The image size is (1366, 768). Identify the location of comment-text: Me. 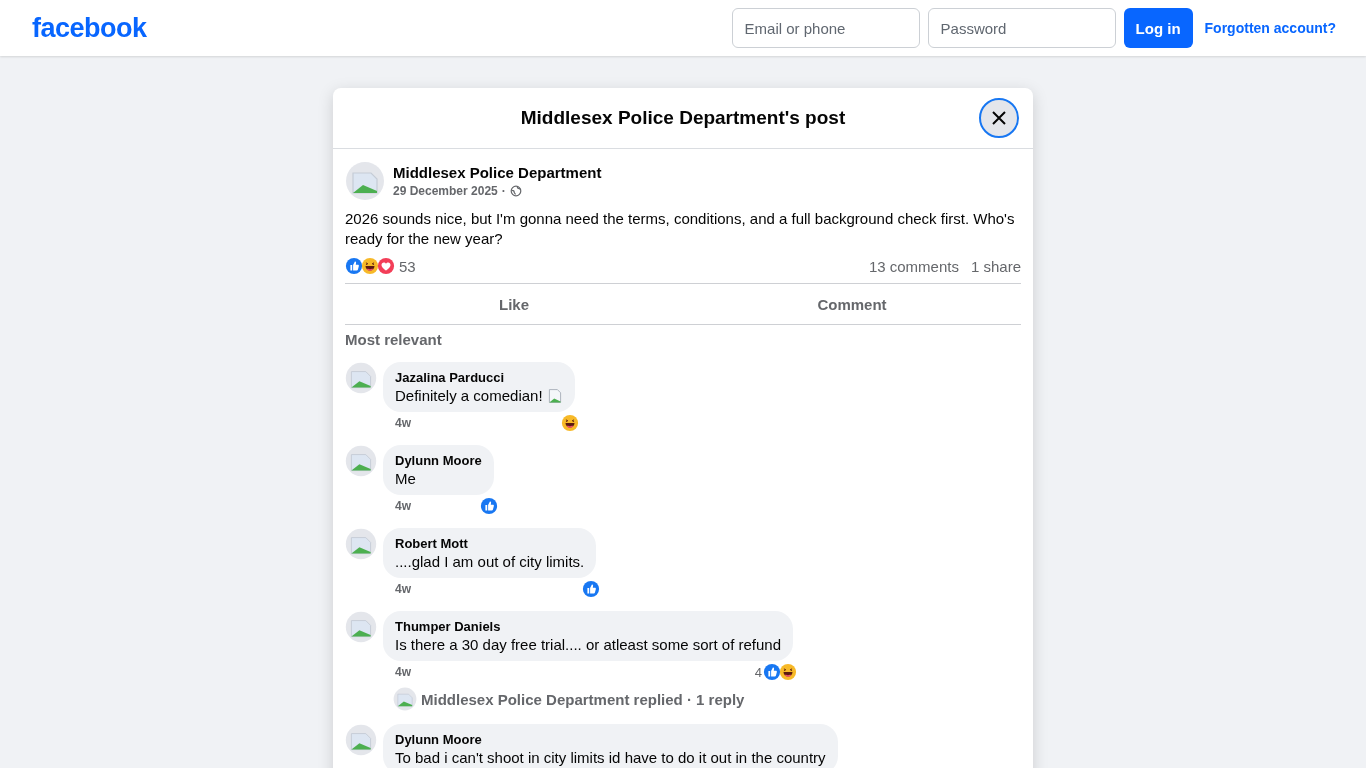
(405, 478).